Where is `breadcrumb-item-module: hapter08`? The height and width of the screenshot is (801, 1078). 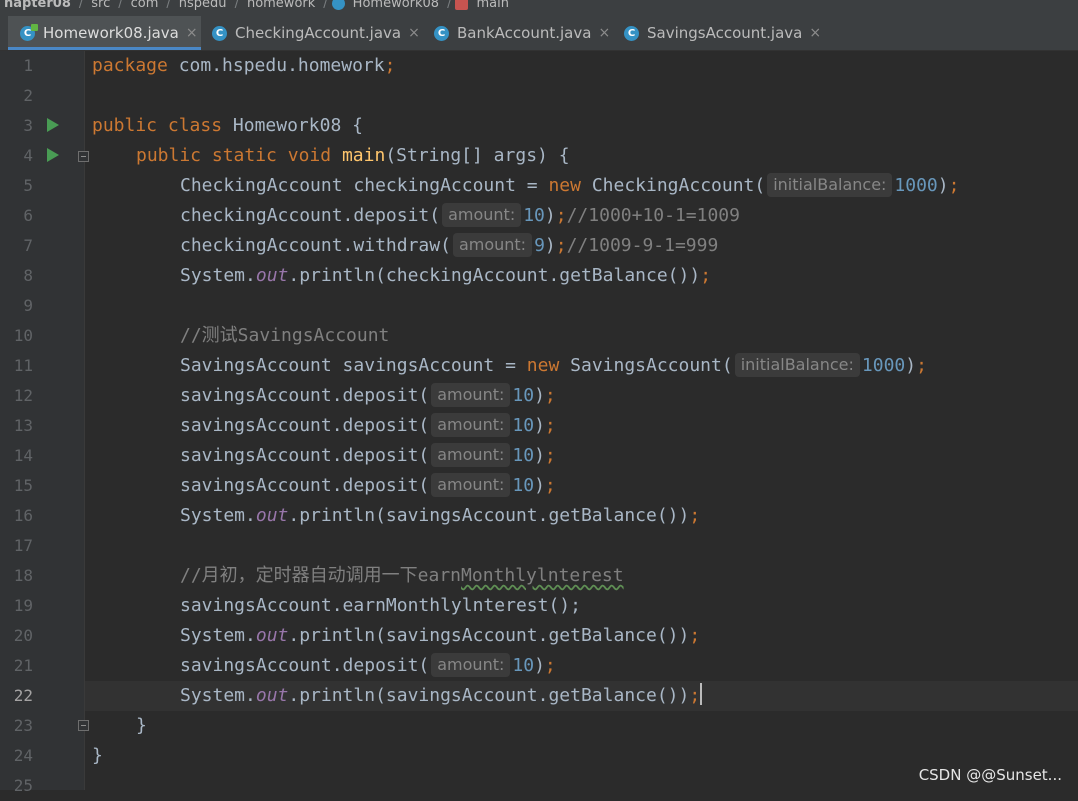 breadcrumb-item-module: hapter08 is located at coordinates (37, 5).